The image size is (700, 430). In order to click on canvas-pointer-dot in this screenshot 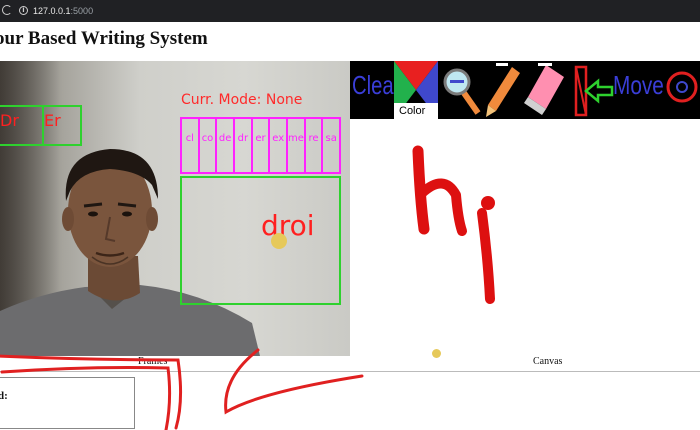, I will do `click(436, 353)`.